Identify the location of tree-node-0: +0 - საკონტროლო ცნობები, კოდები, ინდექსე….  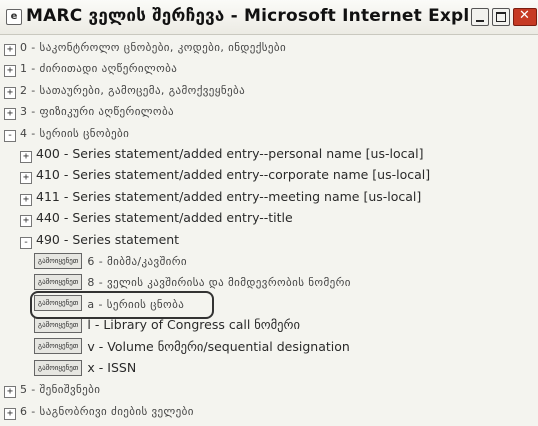
(145, 47).